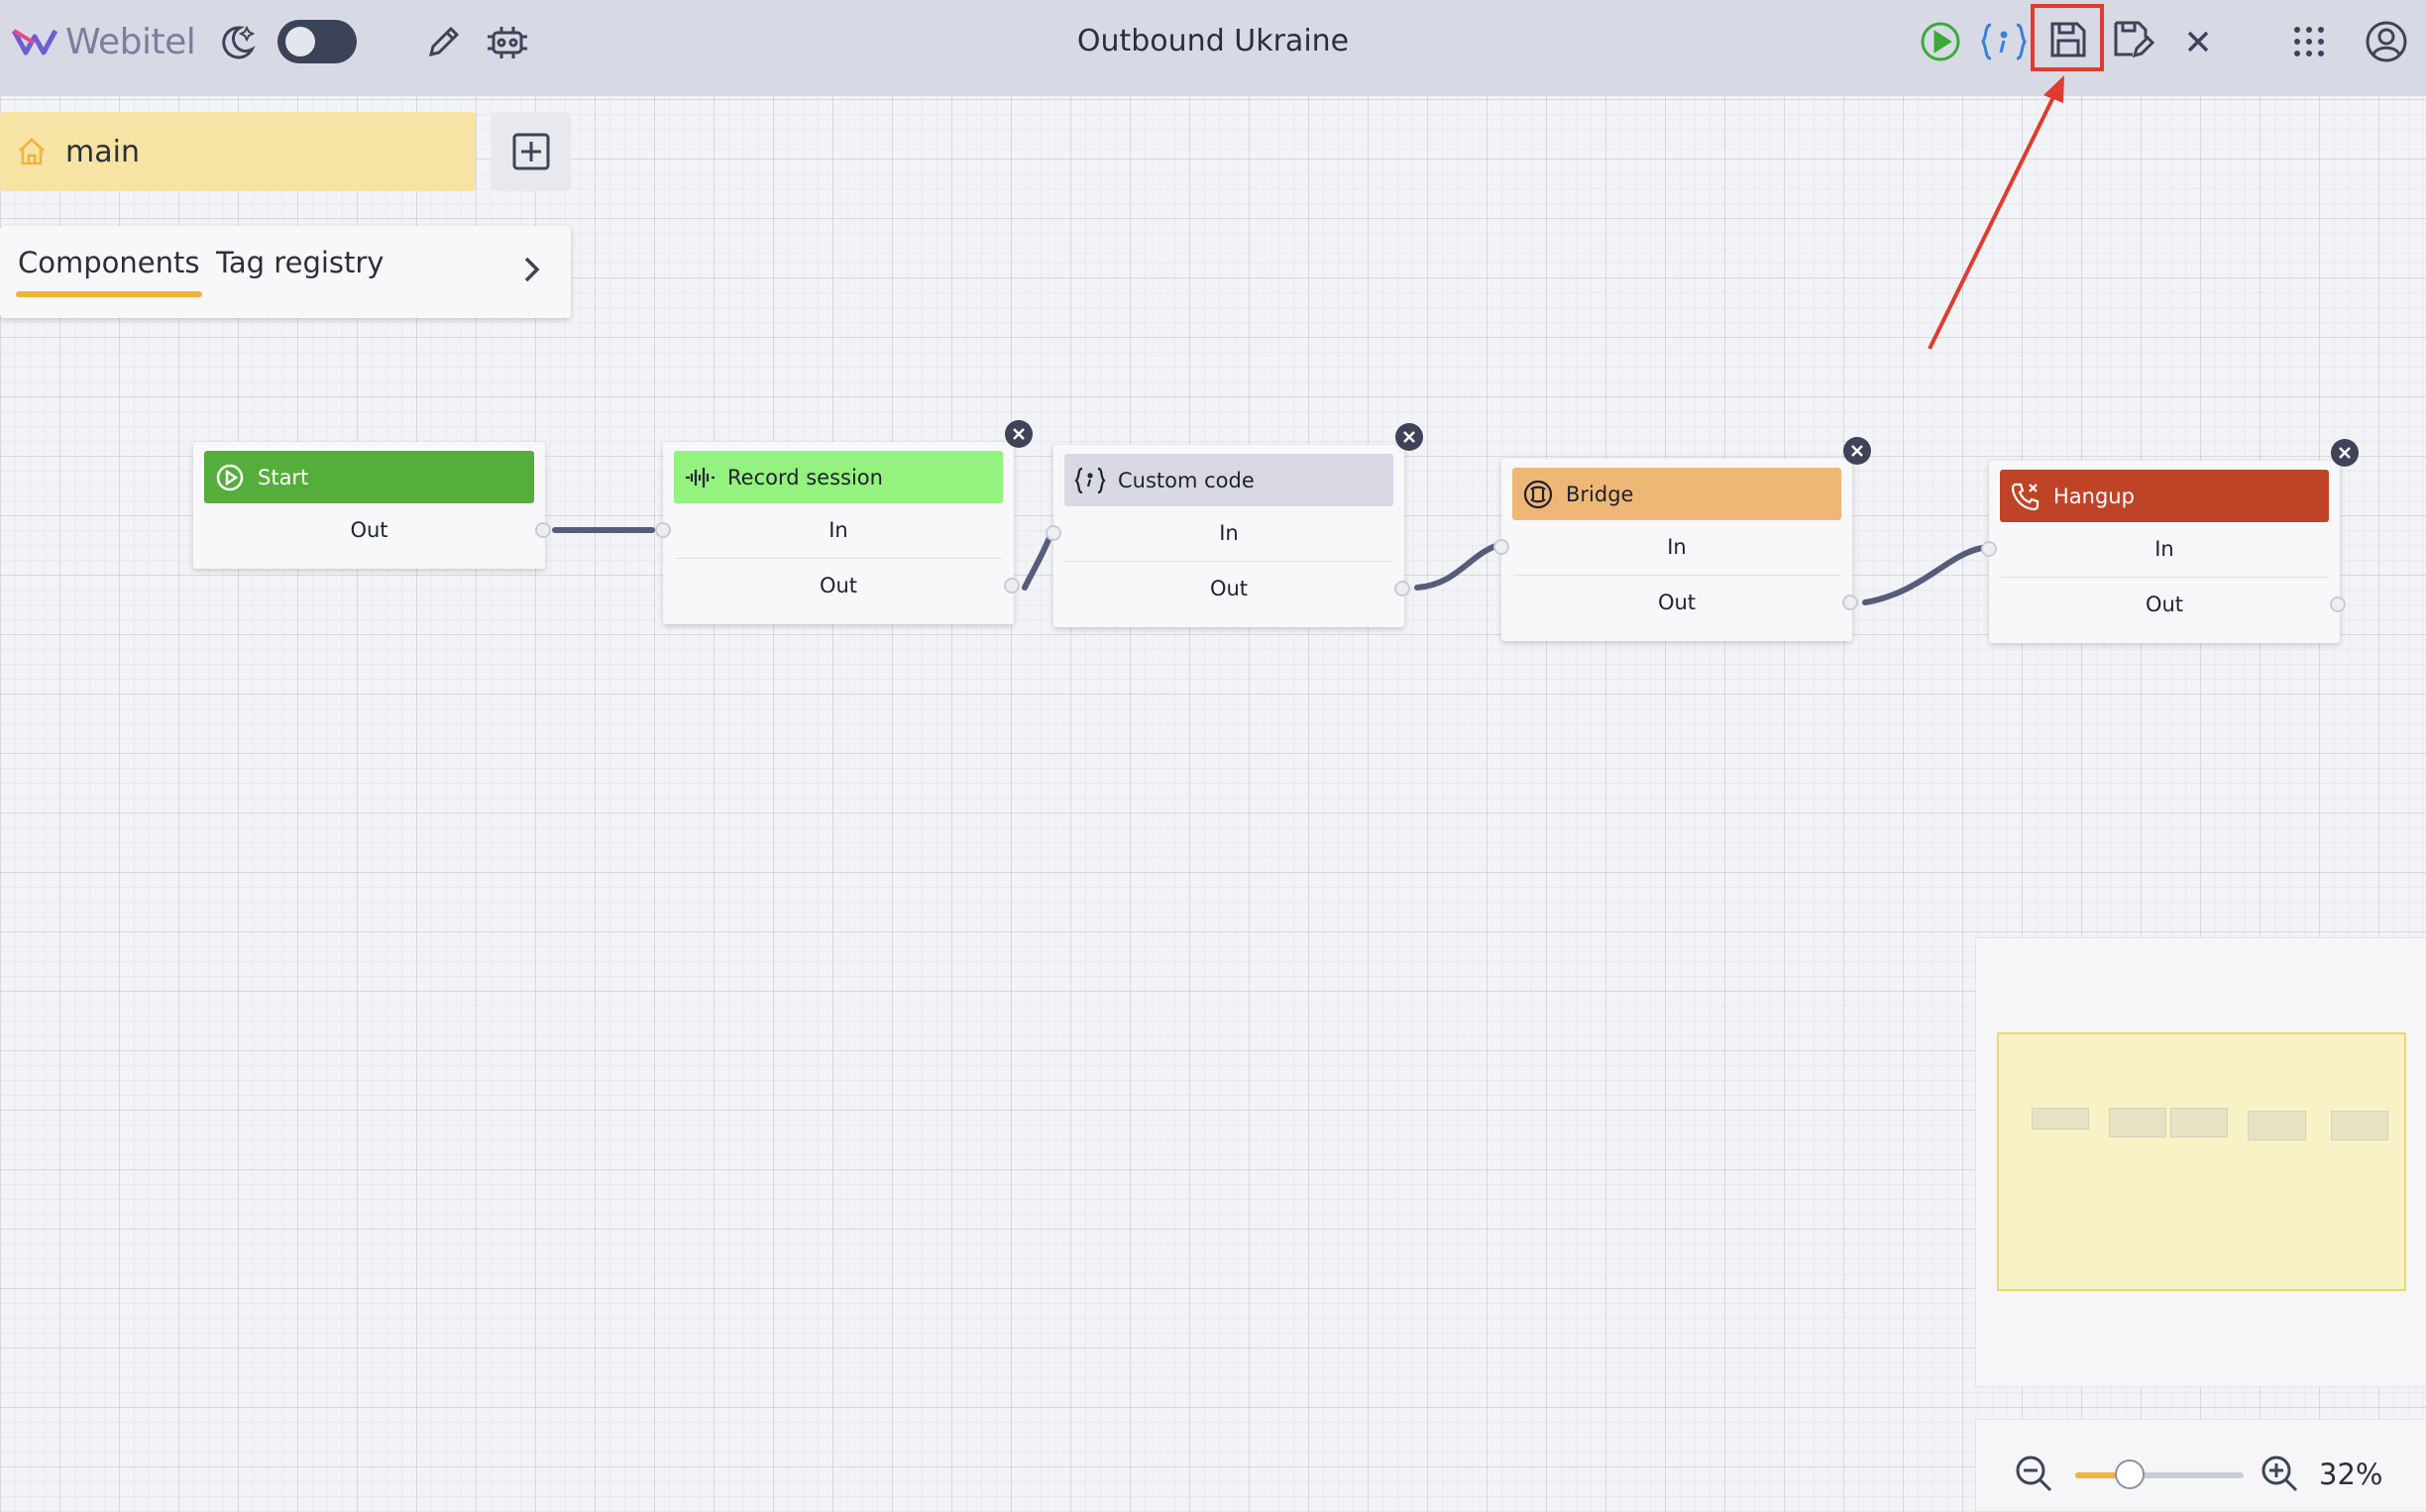 This screenshot has width=2426, height=1512. I want to click on node-title: Hangup, so click(2094, 496).